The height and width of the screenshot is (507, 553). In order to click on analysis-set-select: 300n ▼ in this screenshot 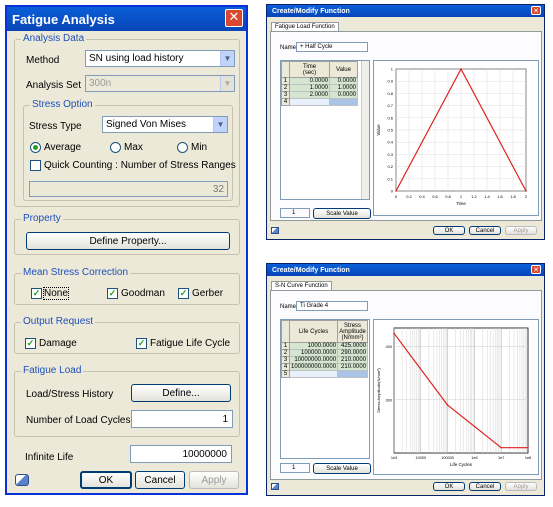, I will do `click(160, 83)`.